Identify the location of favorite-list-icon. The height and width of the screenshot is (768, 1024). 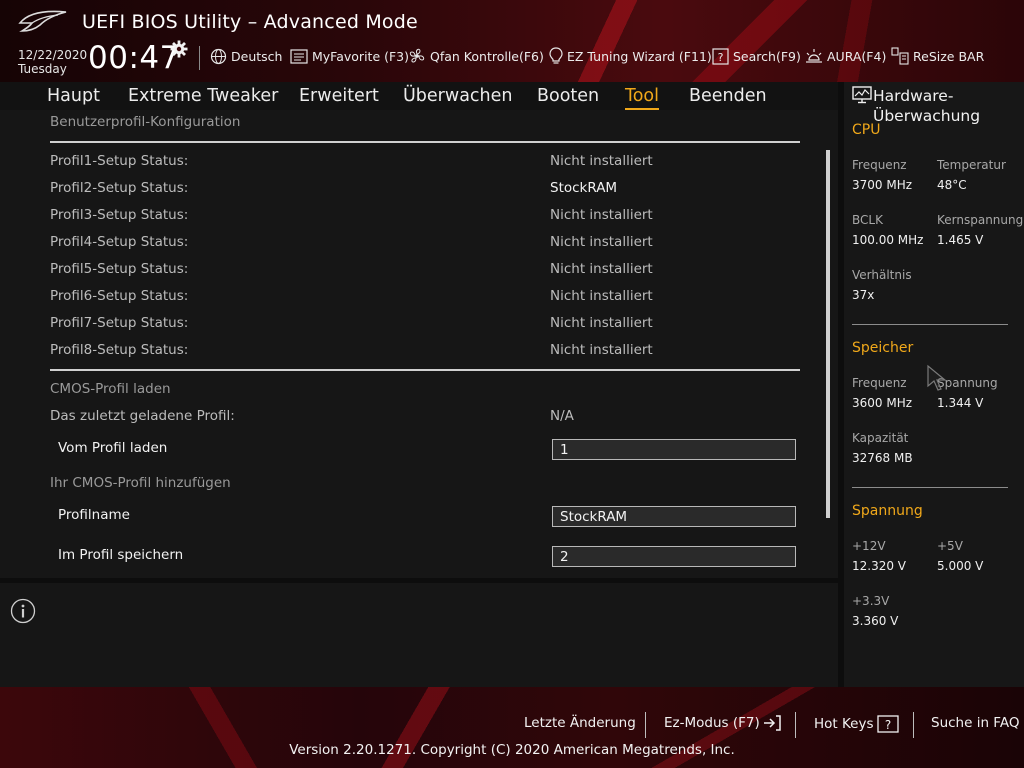
(299, 56).